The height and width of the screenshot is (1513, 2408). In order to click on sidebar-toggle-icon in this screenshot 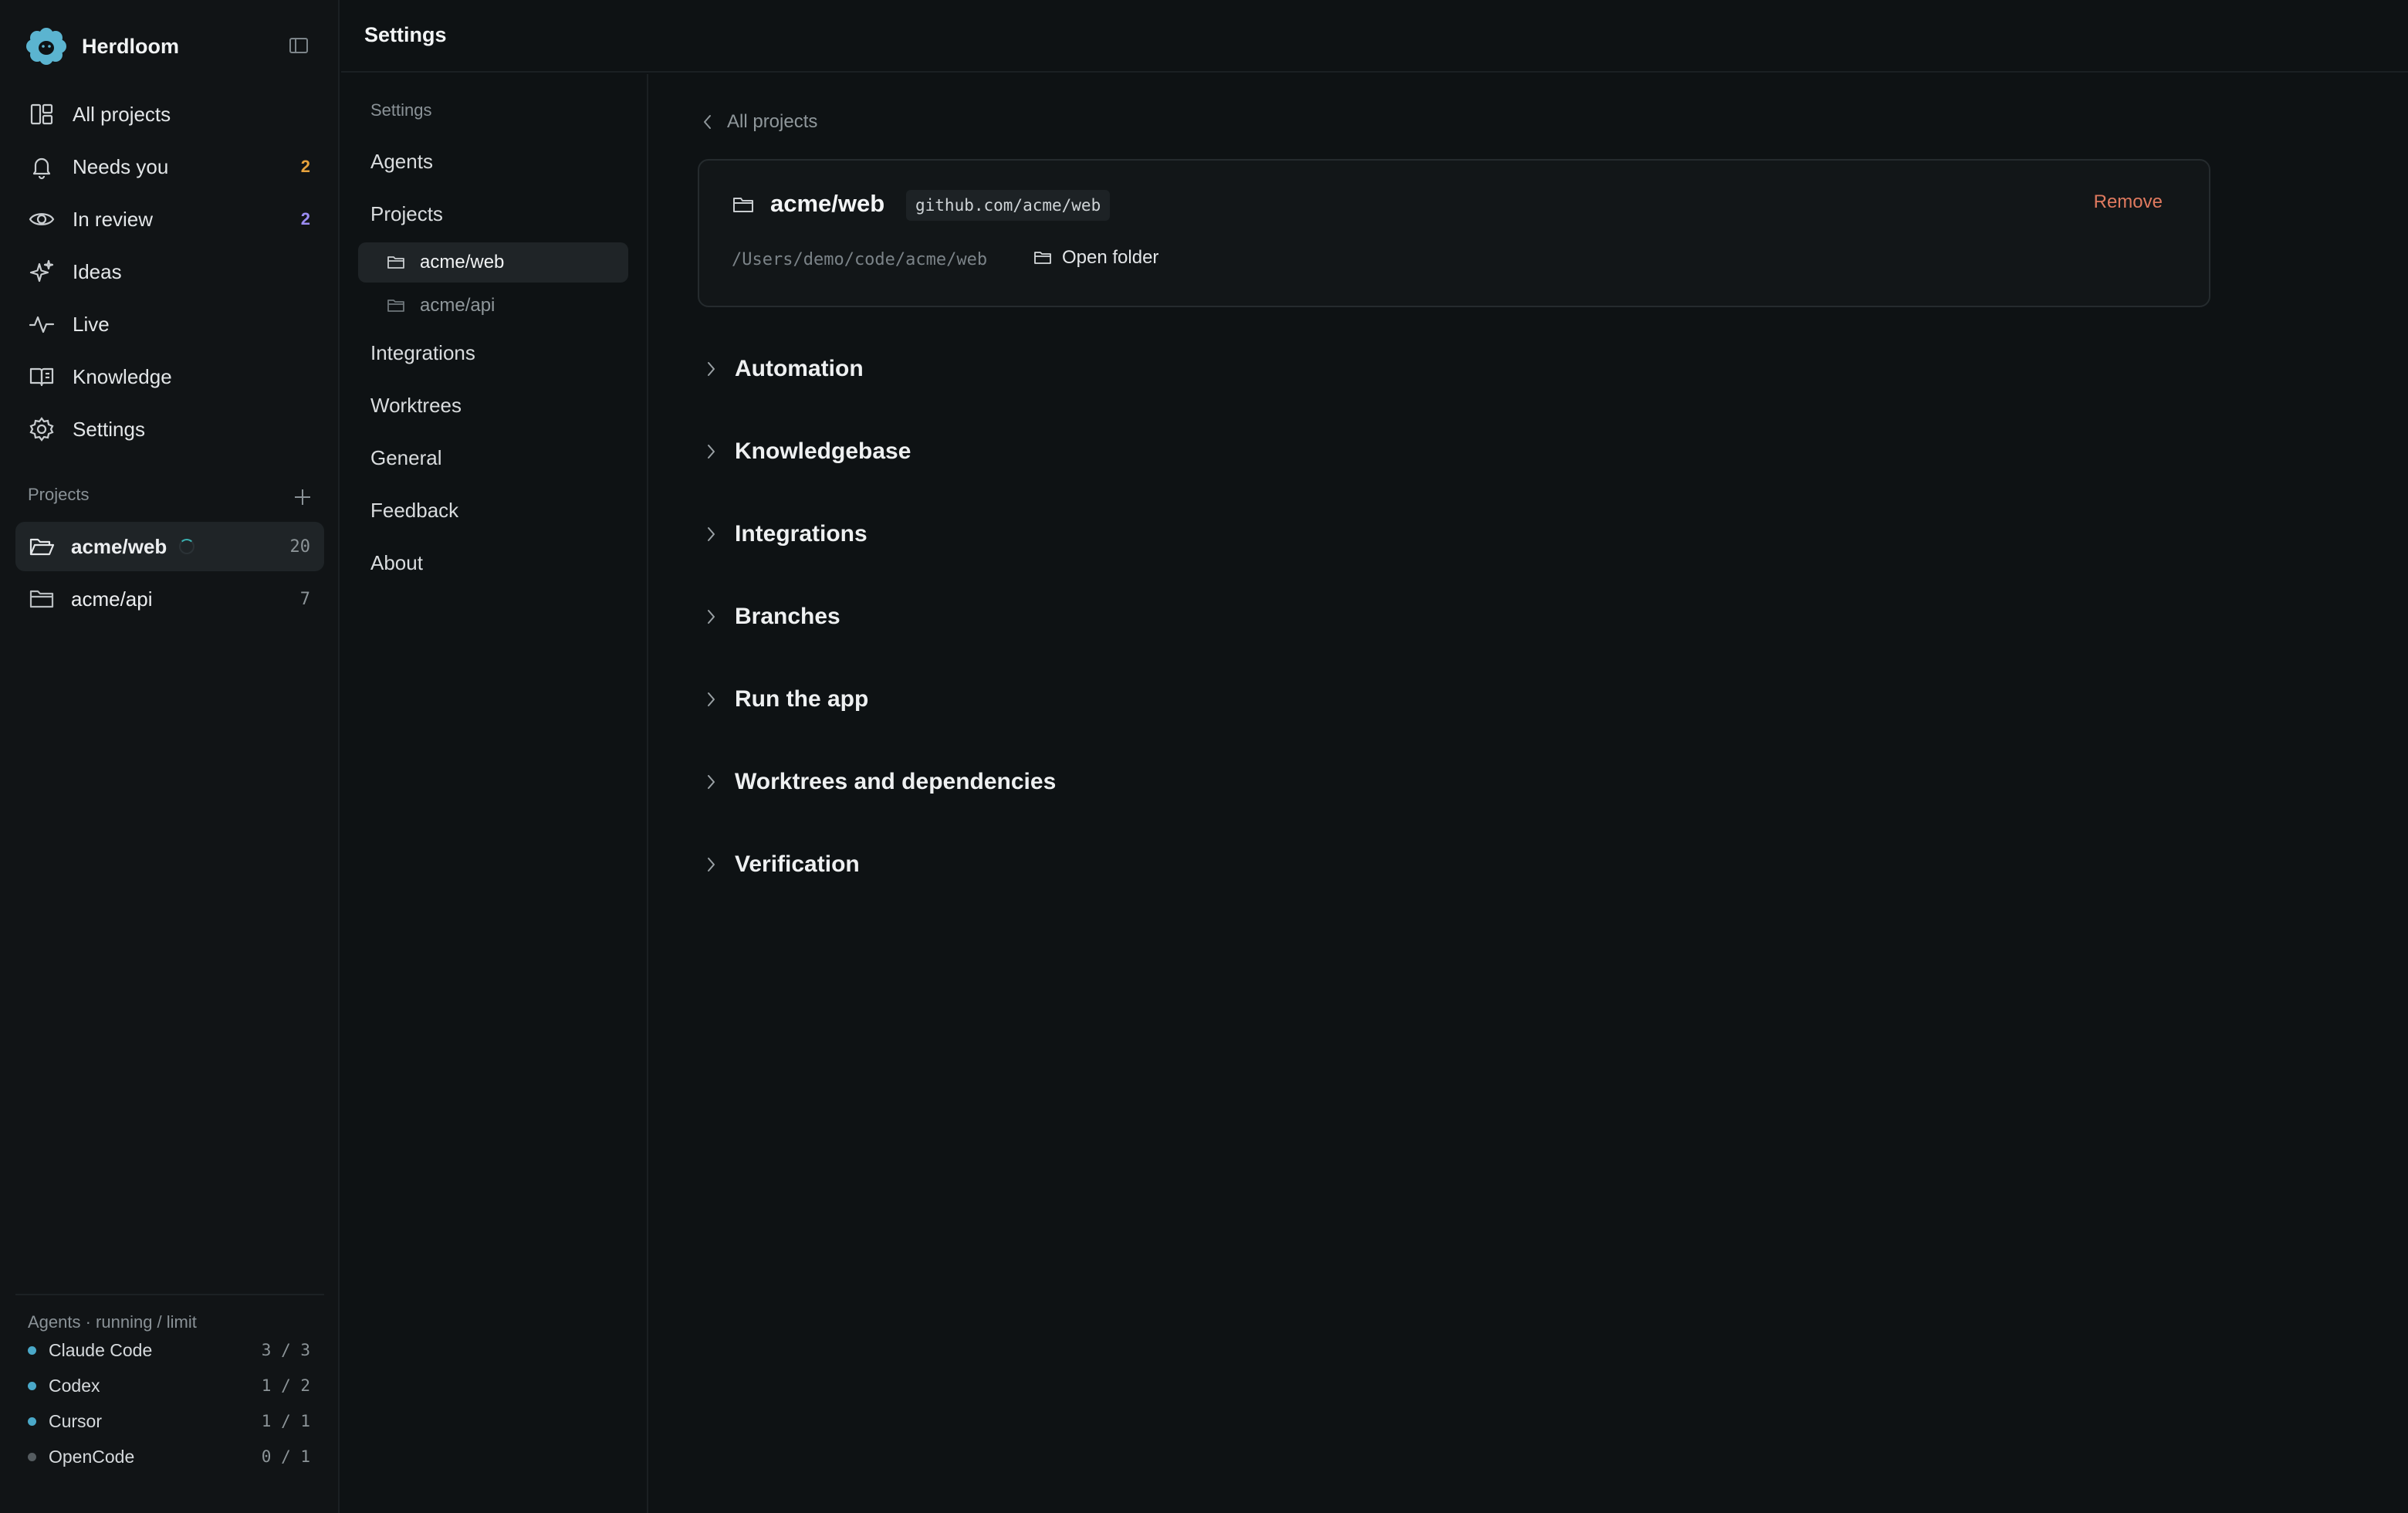, I will do `click(298, 45)`.